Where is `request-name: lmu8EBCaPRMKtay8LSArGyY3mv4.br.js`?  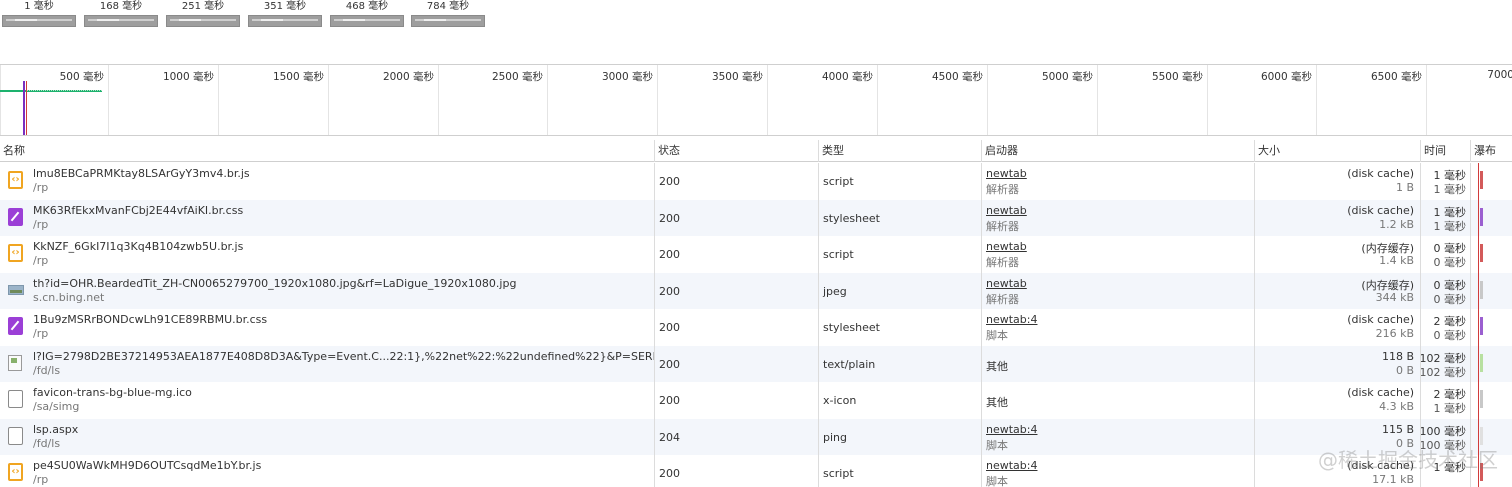
request-name: lmu8EBCaPRMKtay8LSArGyY3mv4.br.js is located at coordinates (141, 173).